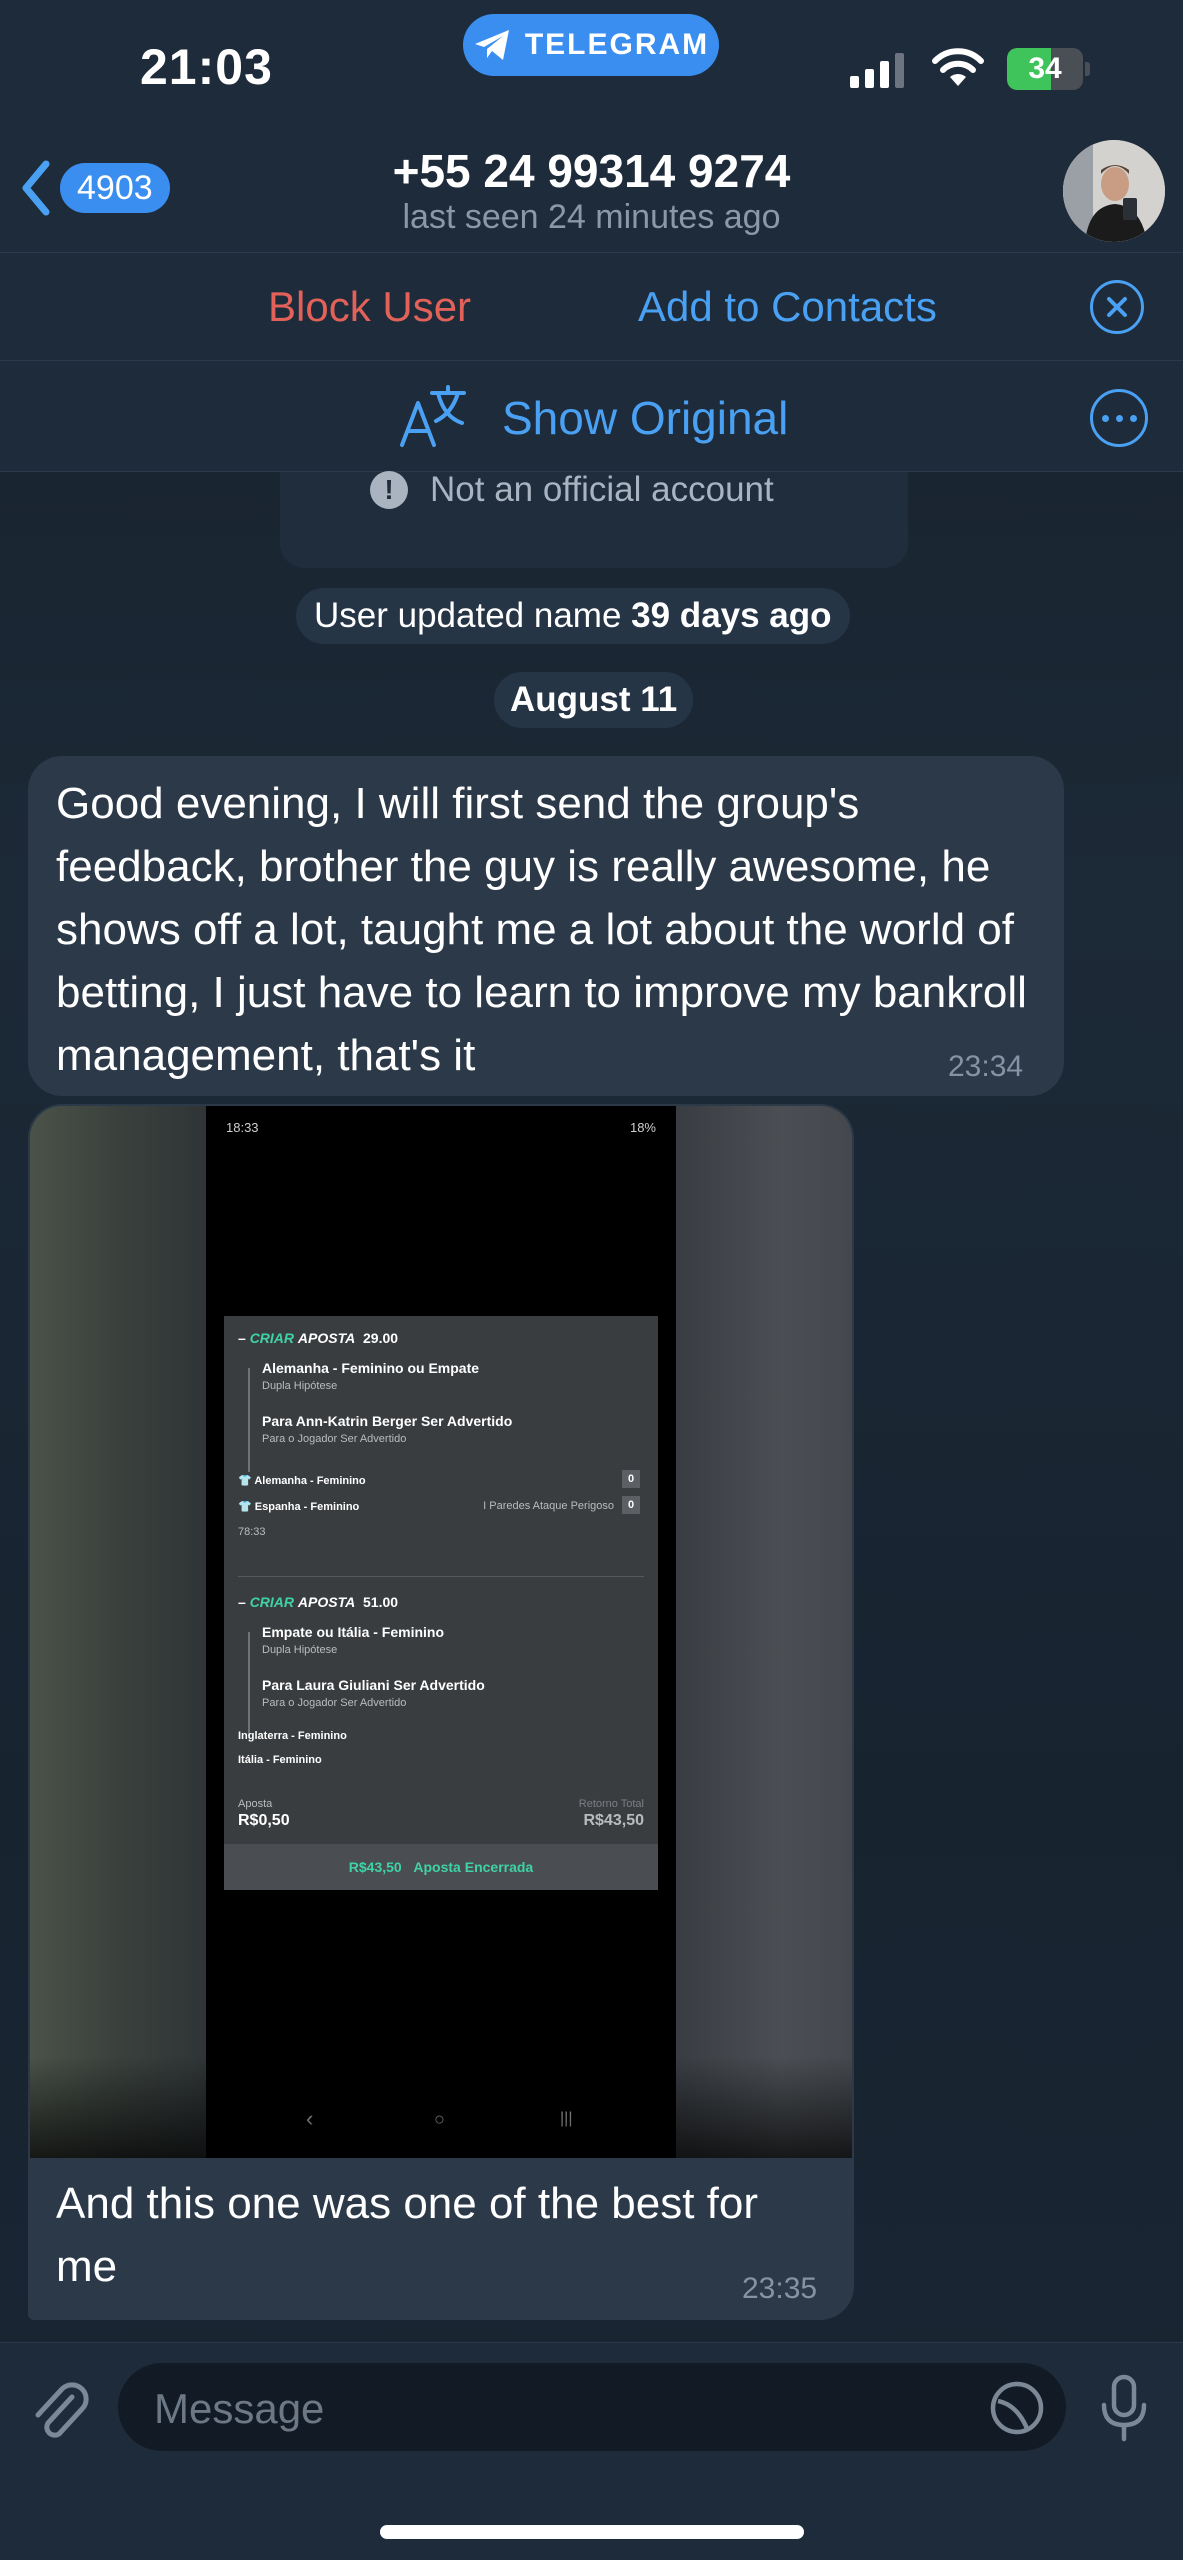 The width and height of the screenshot is (1183, 2560). I want to click on cellular-signal-icon, so click(877, 69).